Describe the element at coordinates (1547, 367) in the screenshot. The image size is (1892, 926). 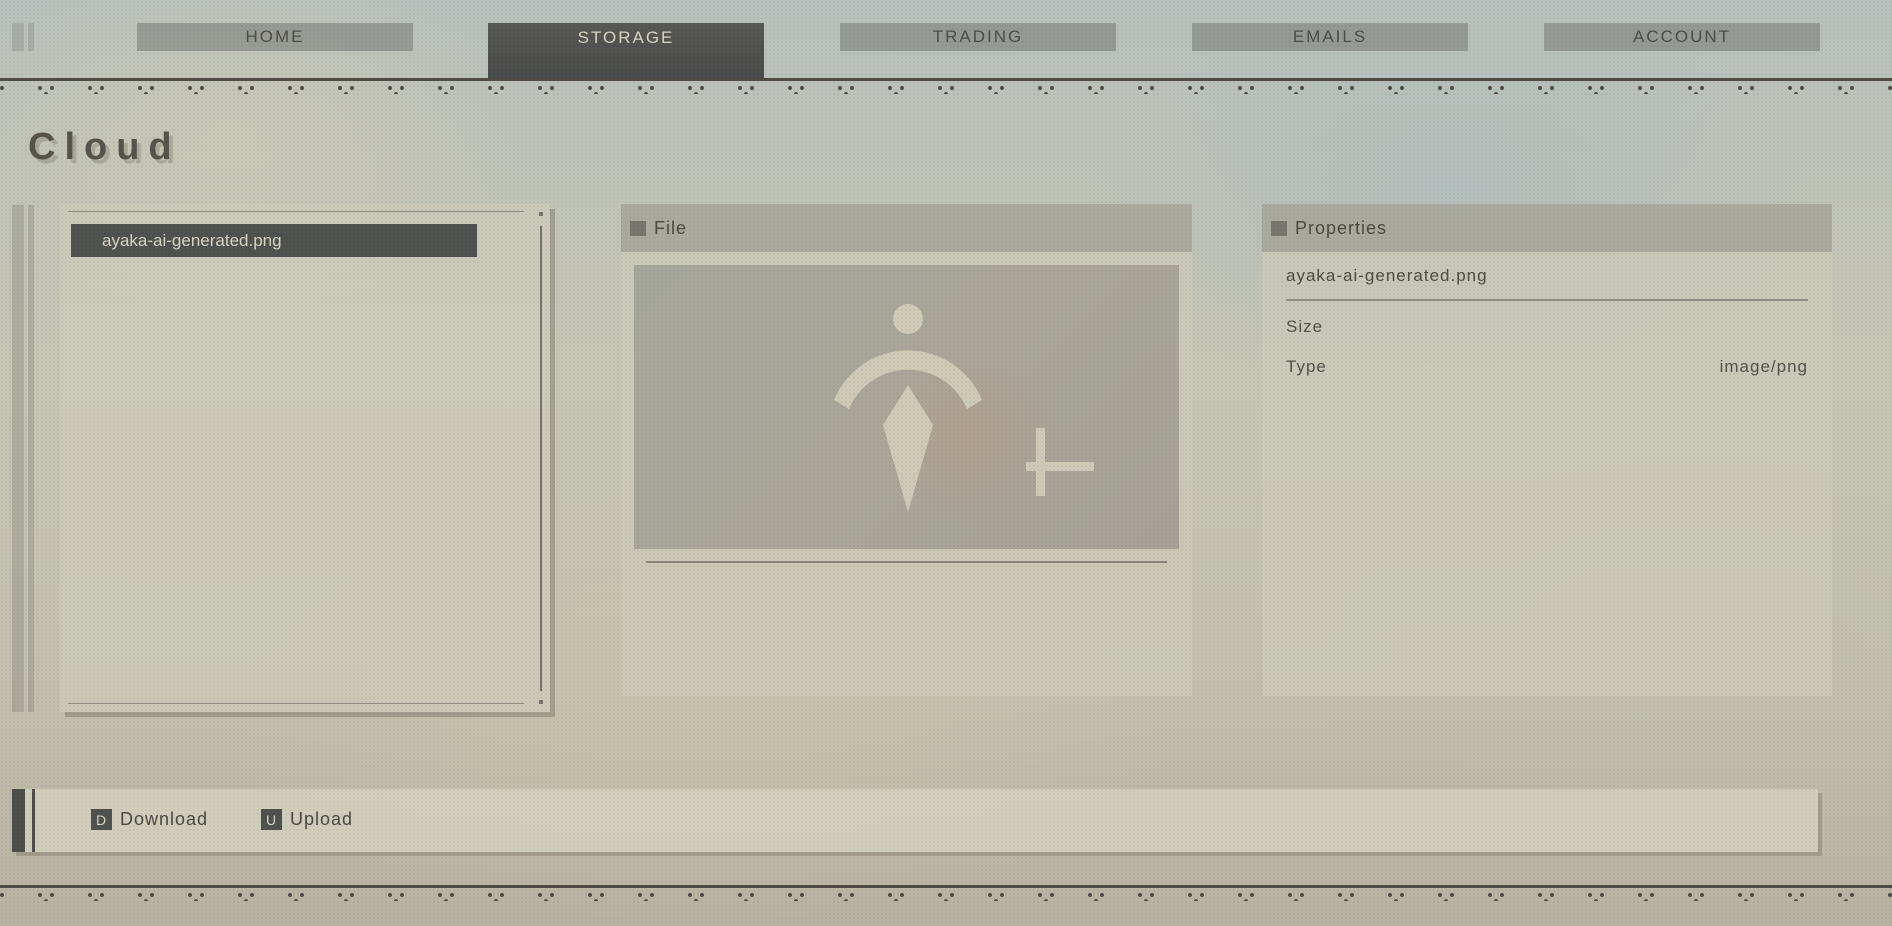
I see `property-row-type: Type image/png` at that location.